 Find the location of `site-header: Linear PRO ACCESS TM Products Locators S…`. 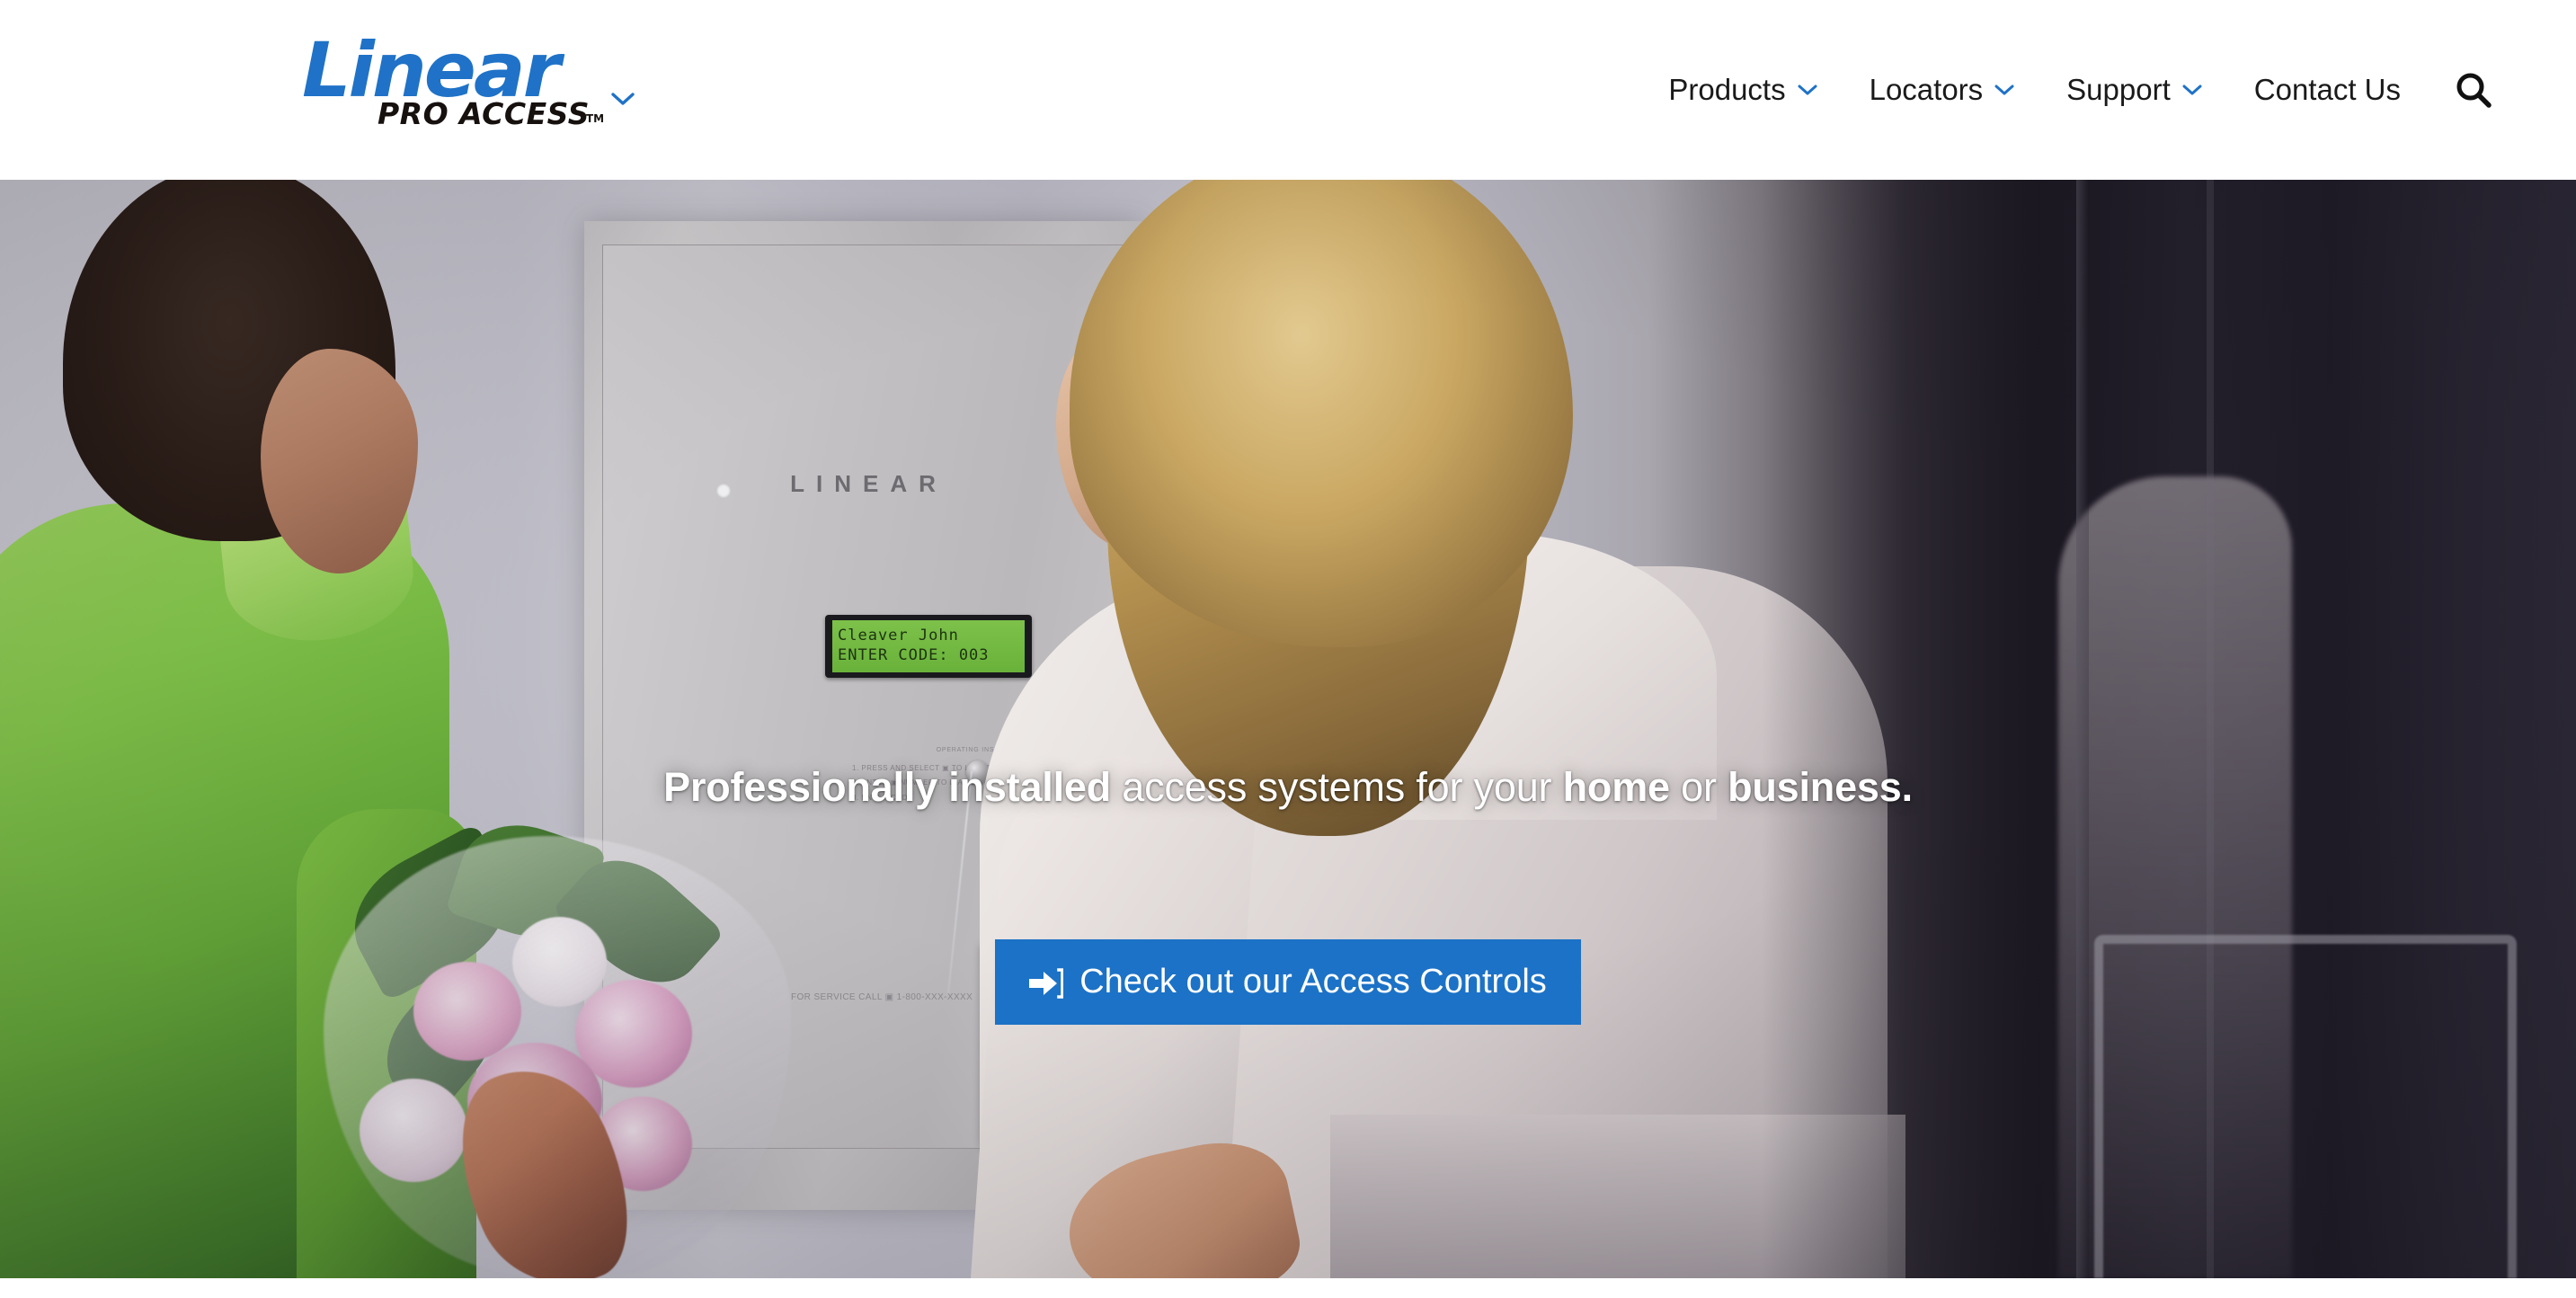

site-header: Linear PRO ACCESS TM Products Locators S… is located at coordinates (1288, 90).